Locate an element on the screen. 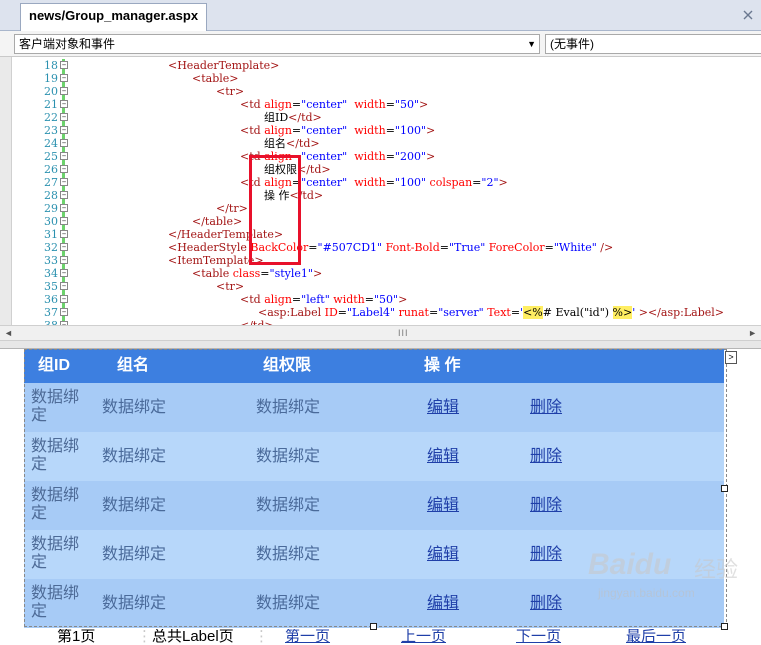 Image resolution: width=761 pixels, height=645 pixels. code-token: <td is located at coordinates (252, 299).